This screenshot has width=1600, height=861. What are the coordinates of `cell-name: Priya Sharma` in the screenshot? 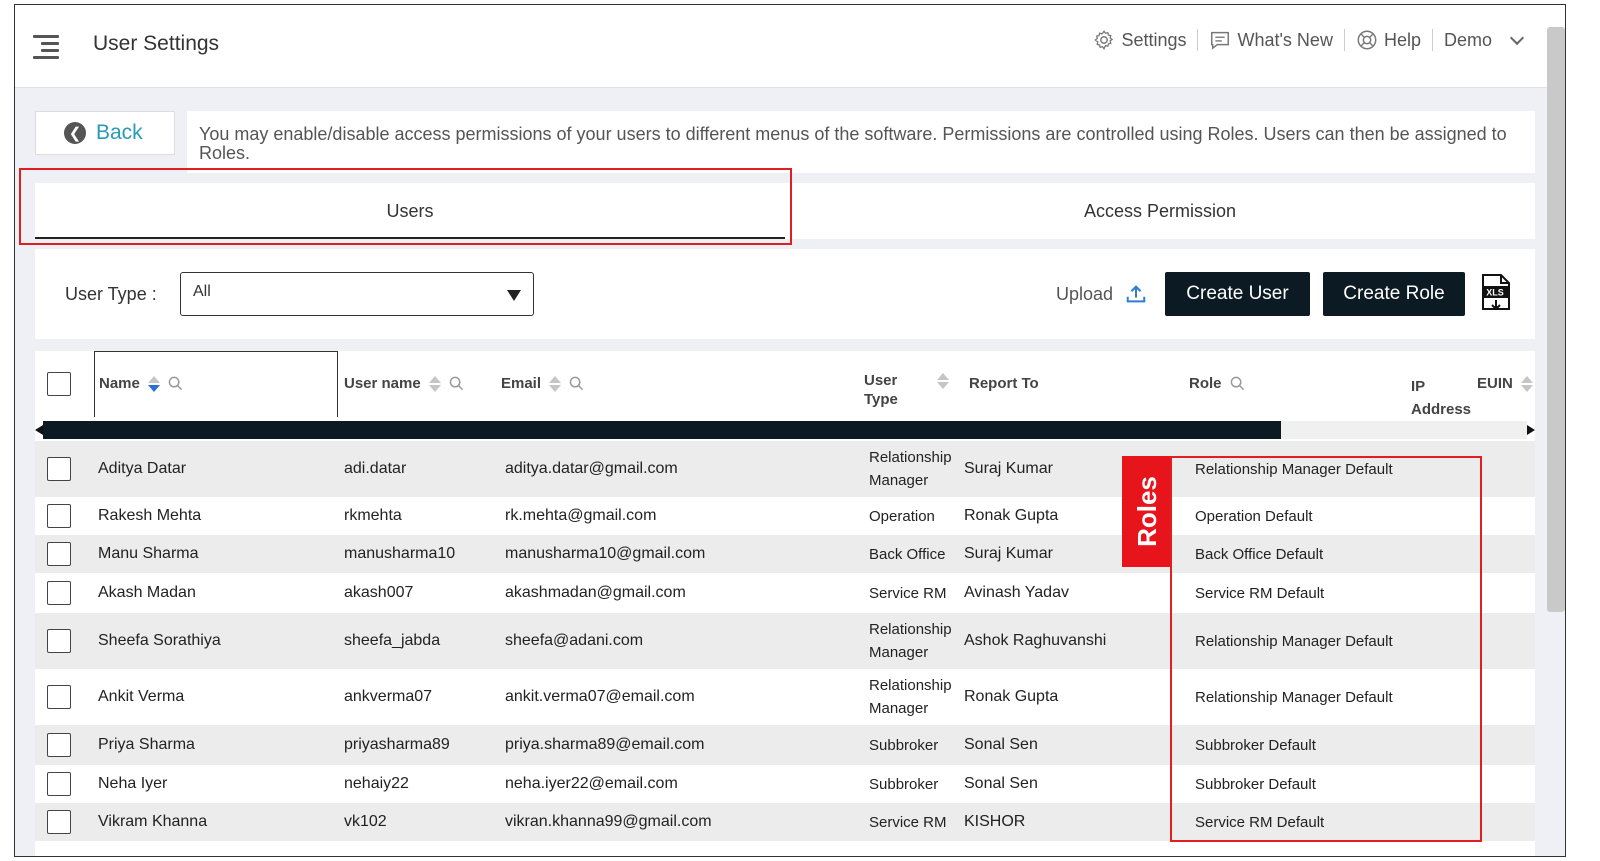 It's located at (146, 744).